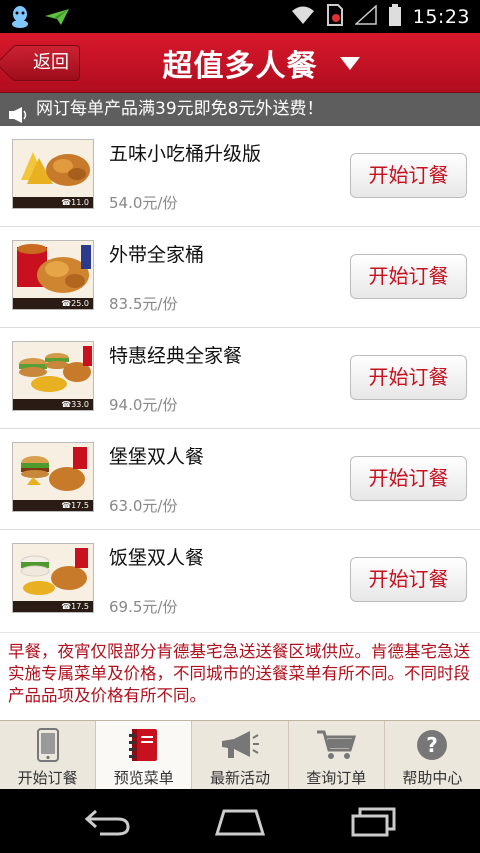 This screenshot has height=853, width=480. What do you see at coordinates (53, 202) in the screenshot?
I see `price-tag: ☎11.0` at bounding box center [53, 202].